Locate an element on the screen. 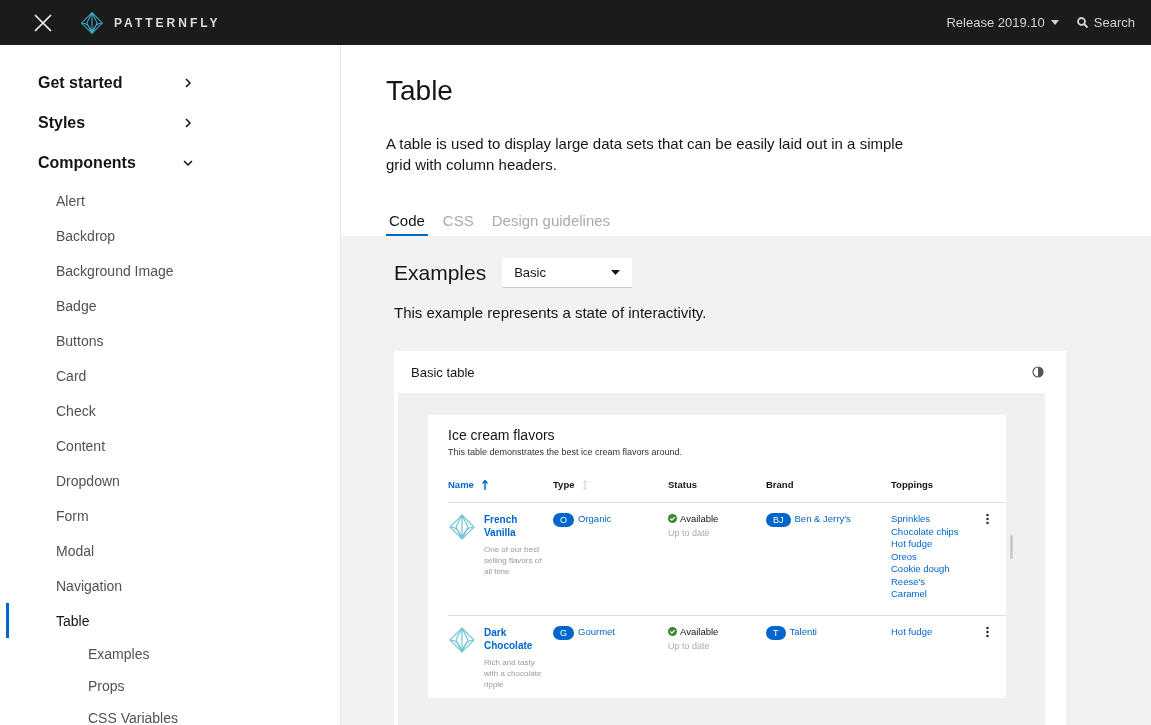  contrast-icon is located at coordinates (1038, 372).